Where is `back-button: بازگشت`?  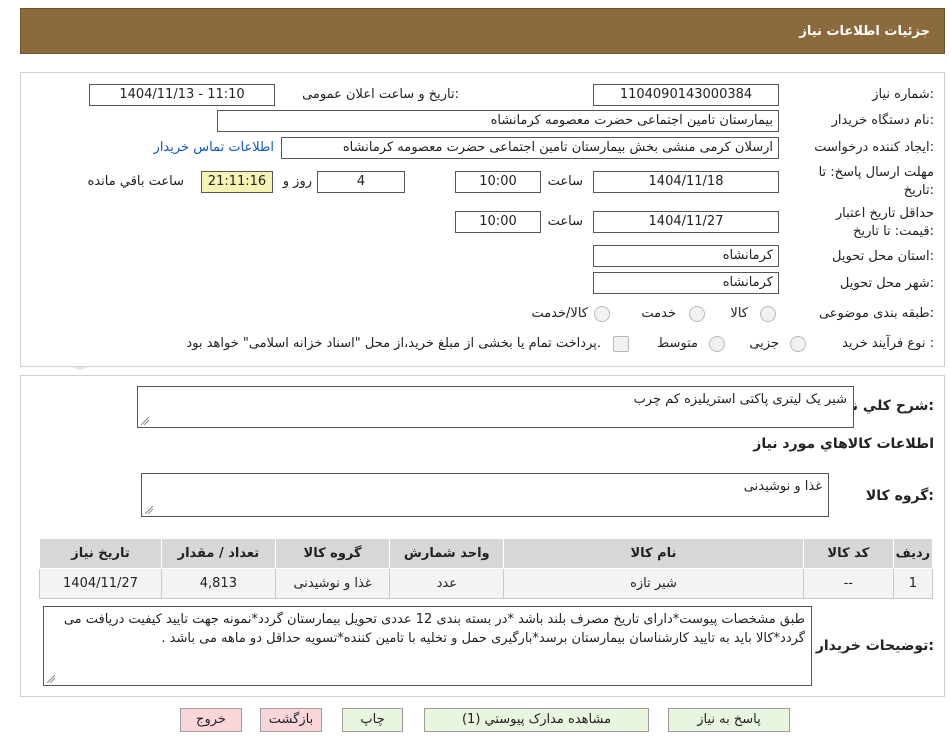 back-button: بازگشت is located at coordinates (291, 720).